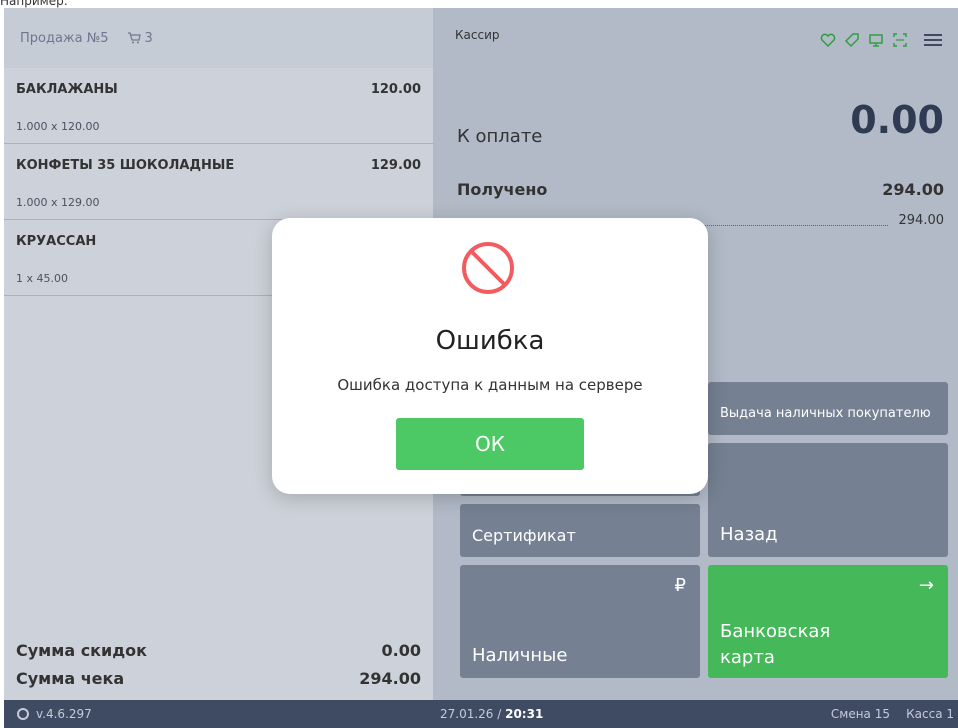 Image resolution: width=958 pixels, height=728 pixels. Describe the element at coordinates (930, 714) in the screenshot. I see `kassa-label: Касса 1` at that location.